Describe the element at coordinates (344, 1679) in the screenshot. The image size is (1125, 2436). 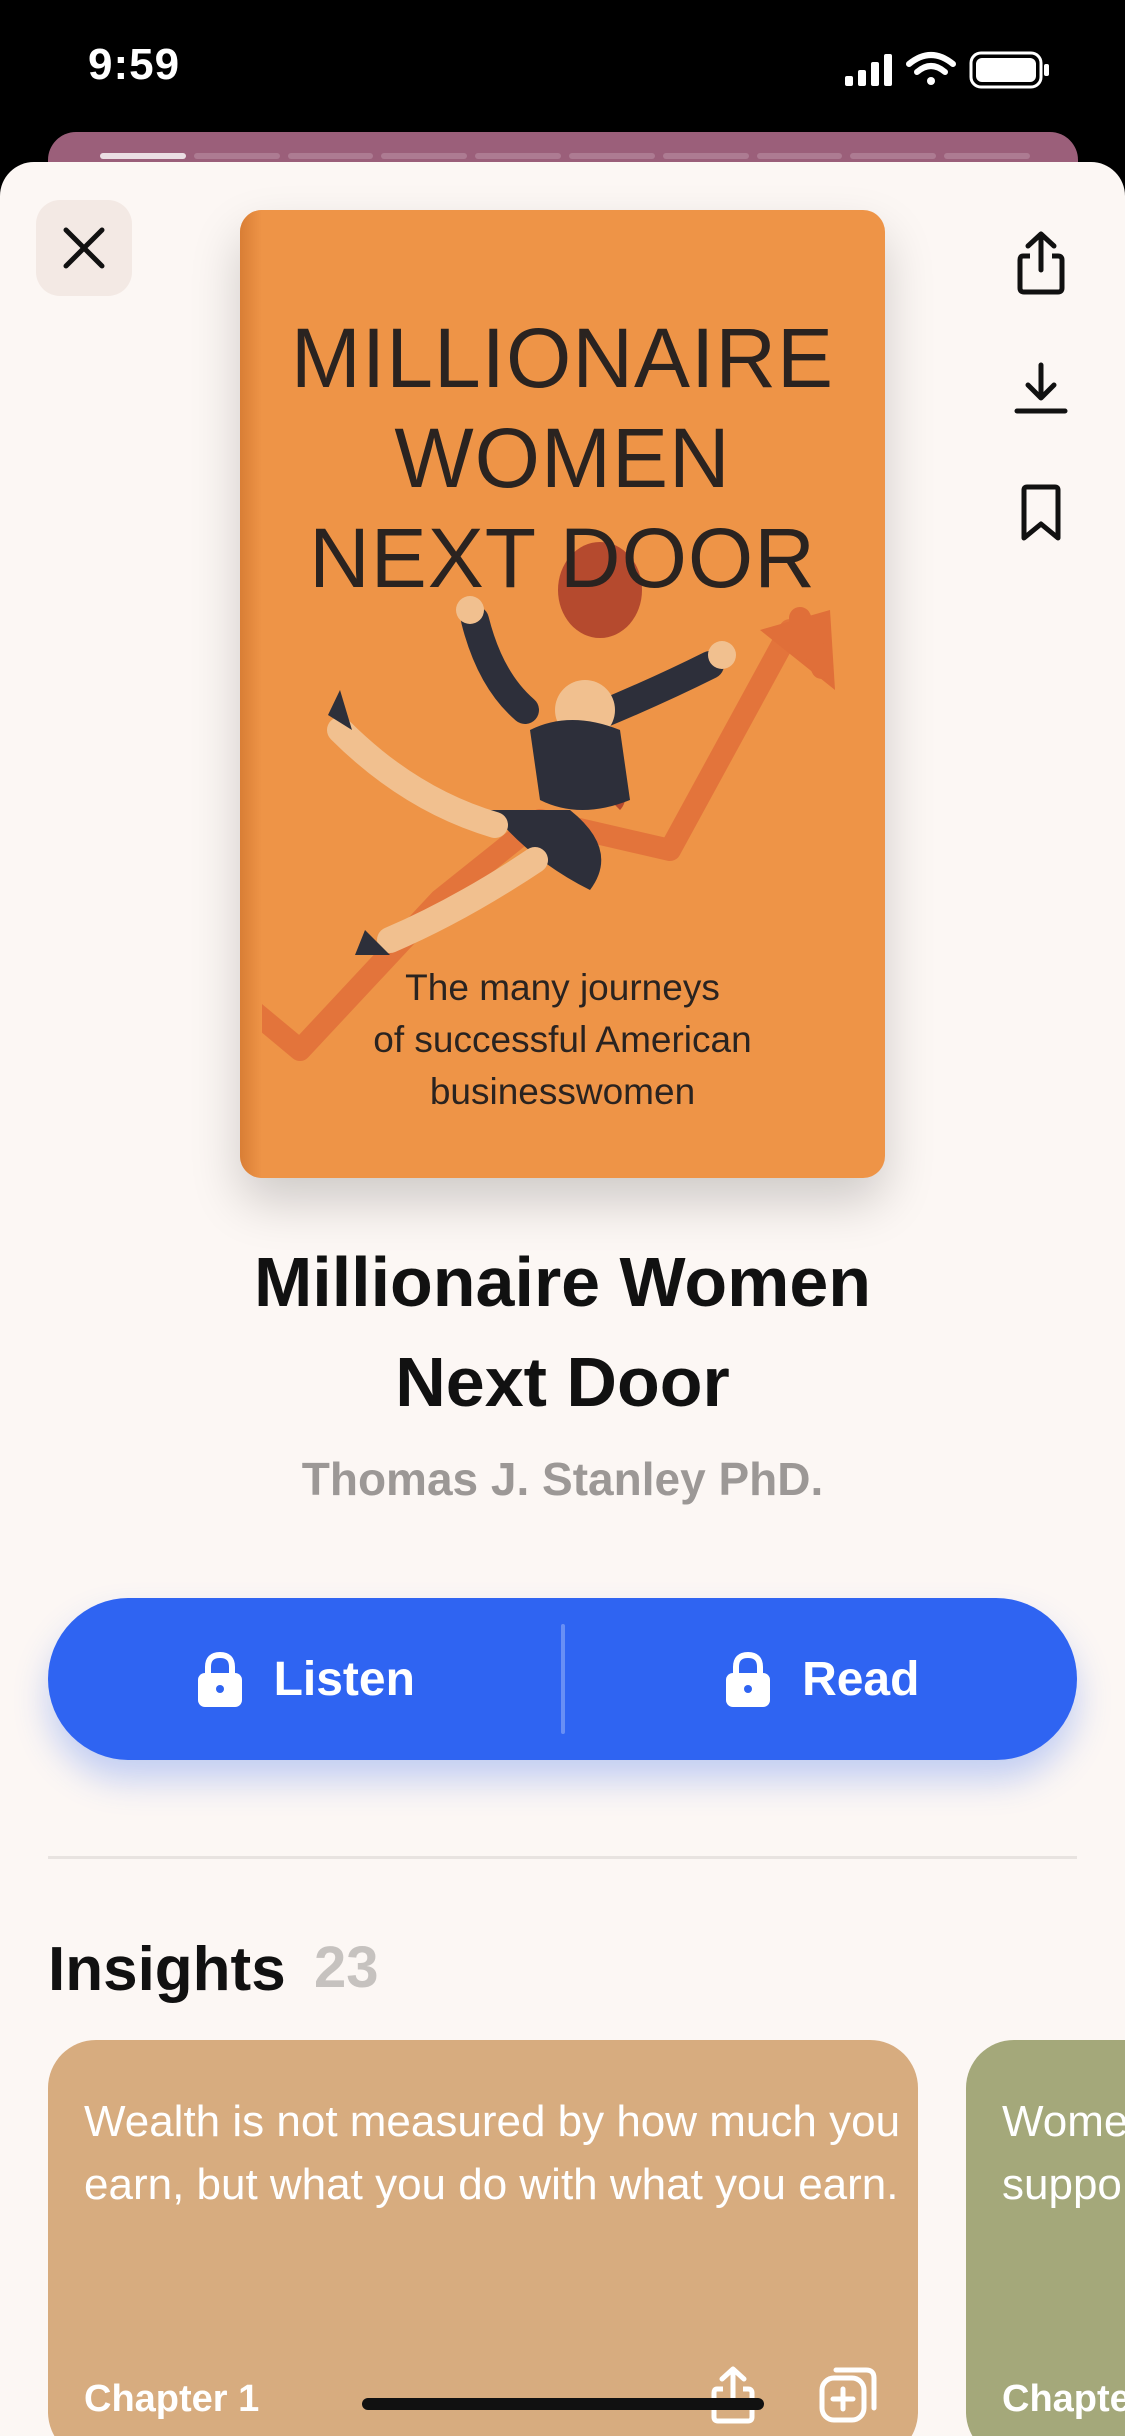
I see `listen-label: Listen` at that location.